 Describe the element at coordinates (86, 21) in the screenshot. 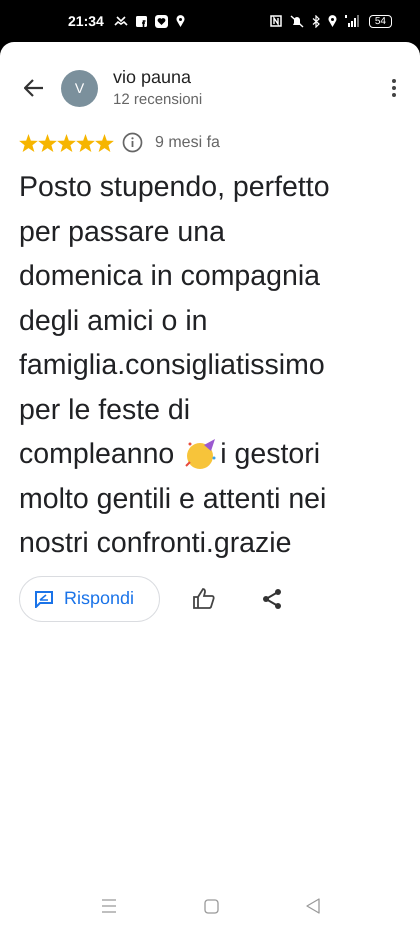

I see `status-time: 21:34` at that location.